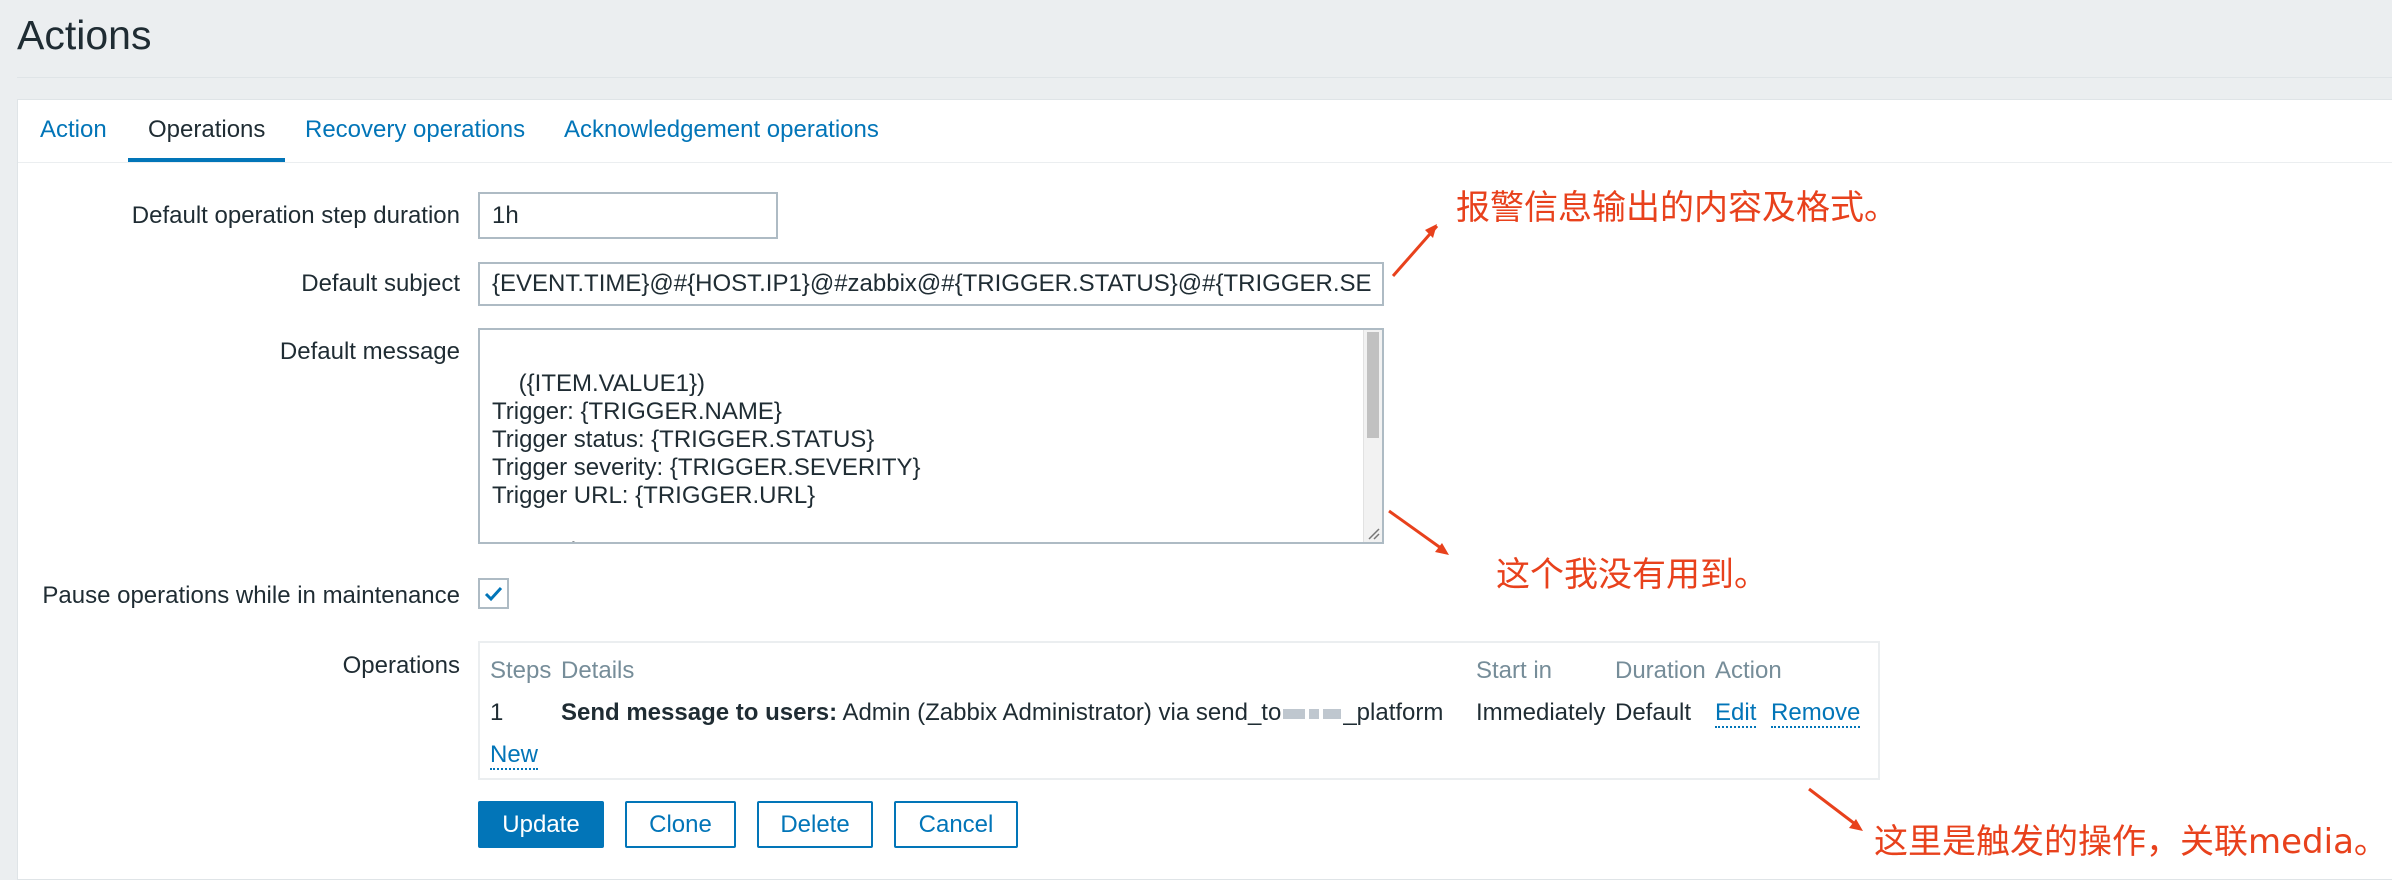  I want to click on delete-button: Delete, so click(815, 824).